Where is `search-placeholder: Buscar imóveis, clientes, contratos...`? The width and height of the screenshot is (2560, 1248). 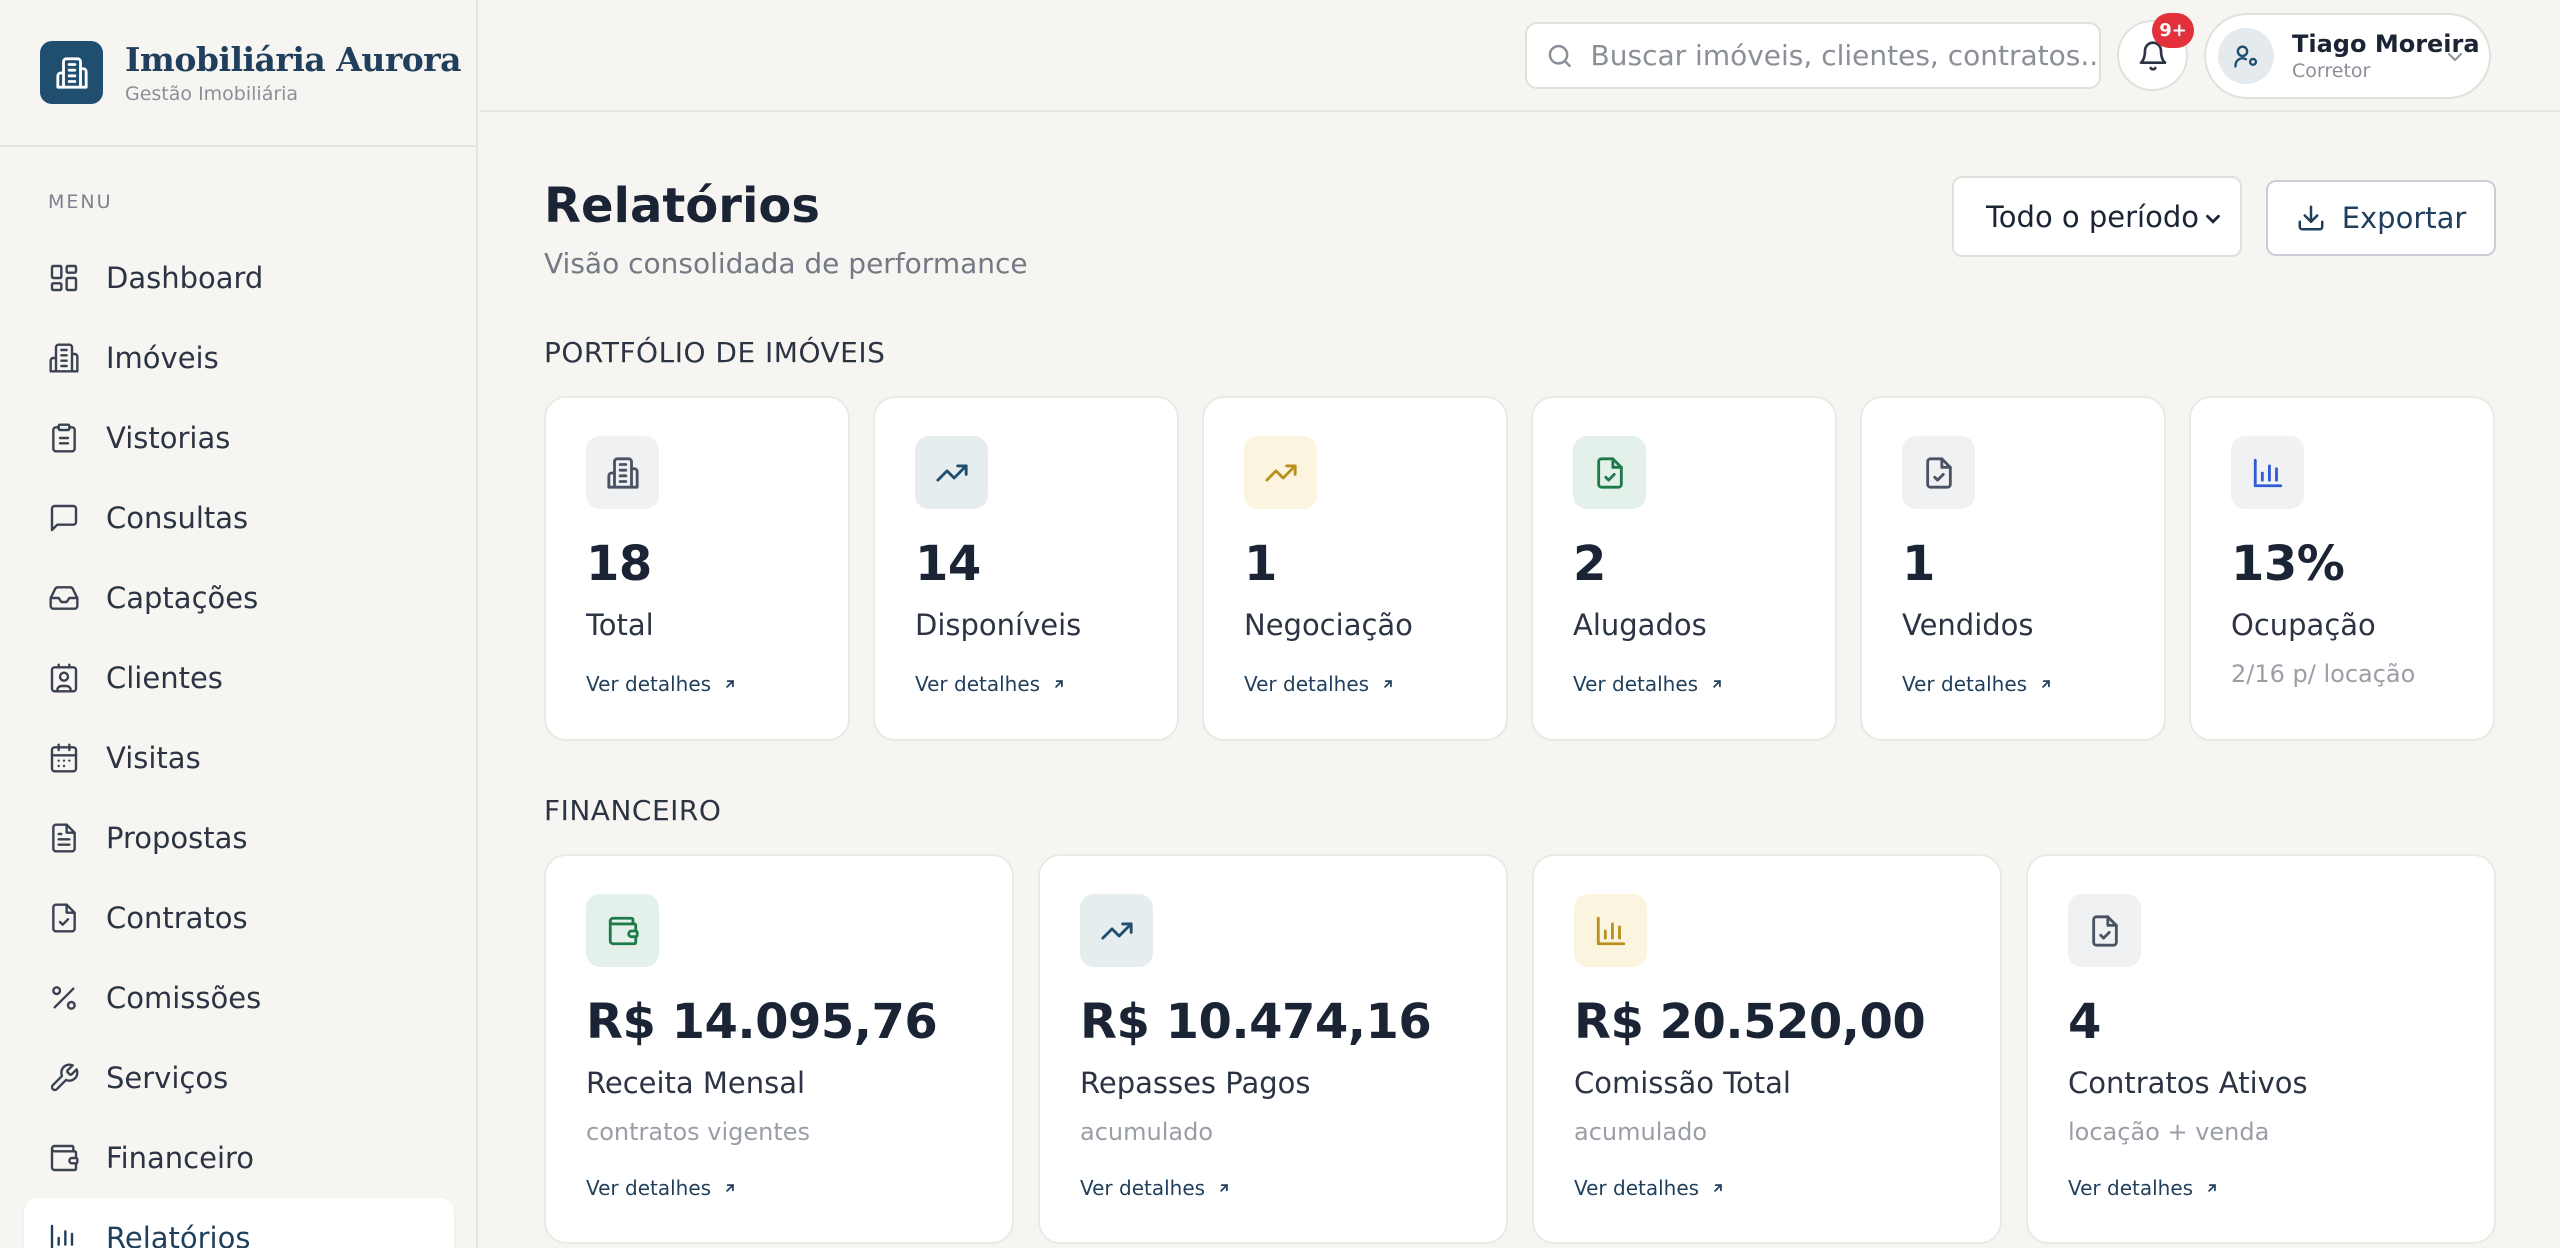
search-placeholder: Buscar imóveis, clientes, contratos... is located at coordinates (1844, 55).